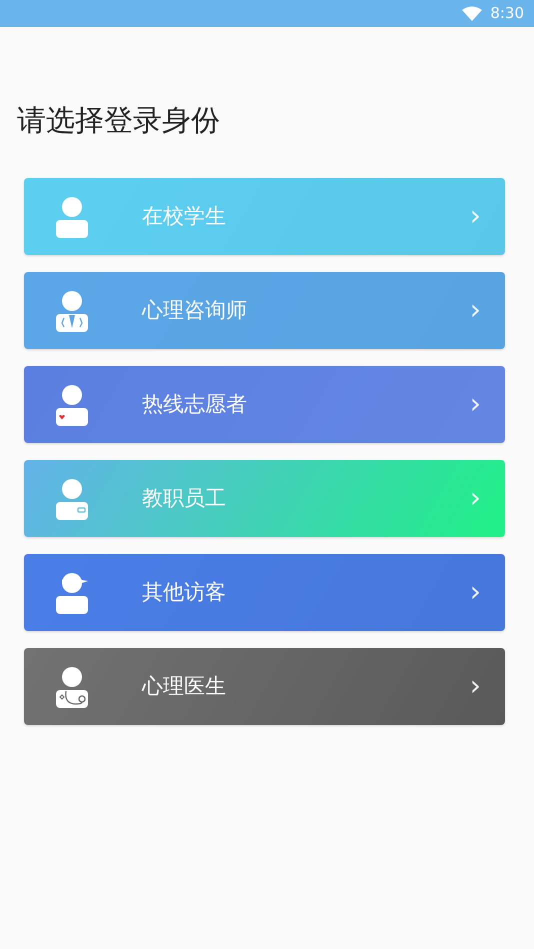 The height and width of the screenshot is (949, 534). I want to click on role-option: 热线志愿者 ›, so click(264, 404).